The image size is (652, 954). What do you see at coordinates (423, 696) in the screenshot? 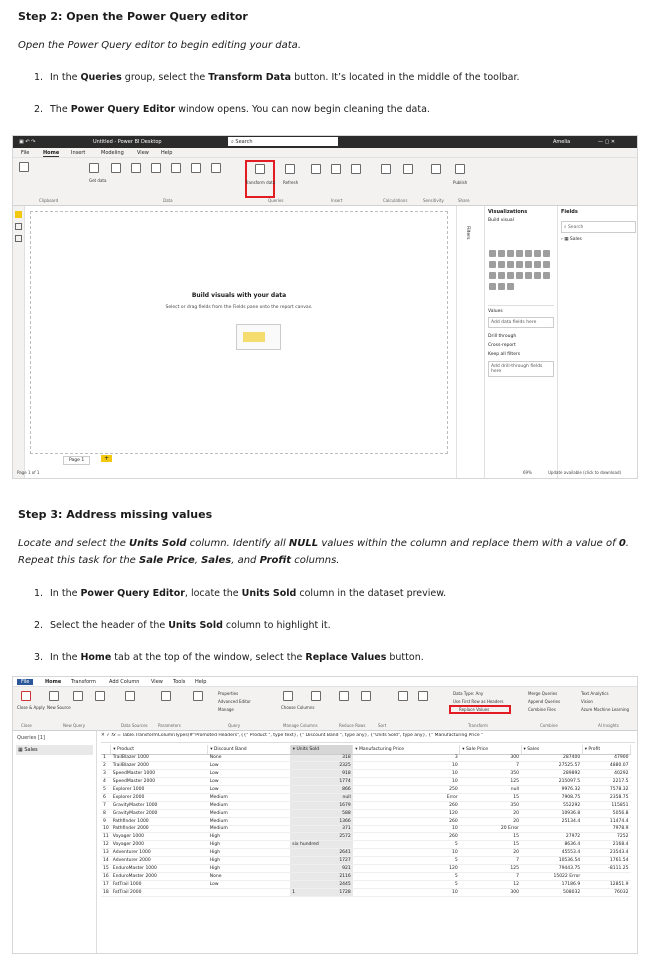
I see `group-by-icon` at bounding box center [423, 696].